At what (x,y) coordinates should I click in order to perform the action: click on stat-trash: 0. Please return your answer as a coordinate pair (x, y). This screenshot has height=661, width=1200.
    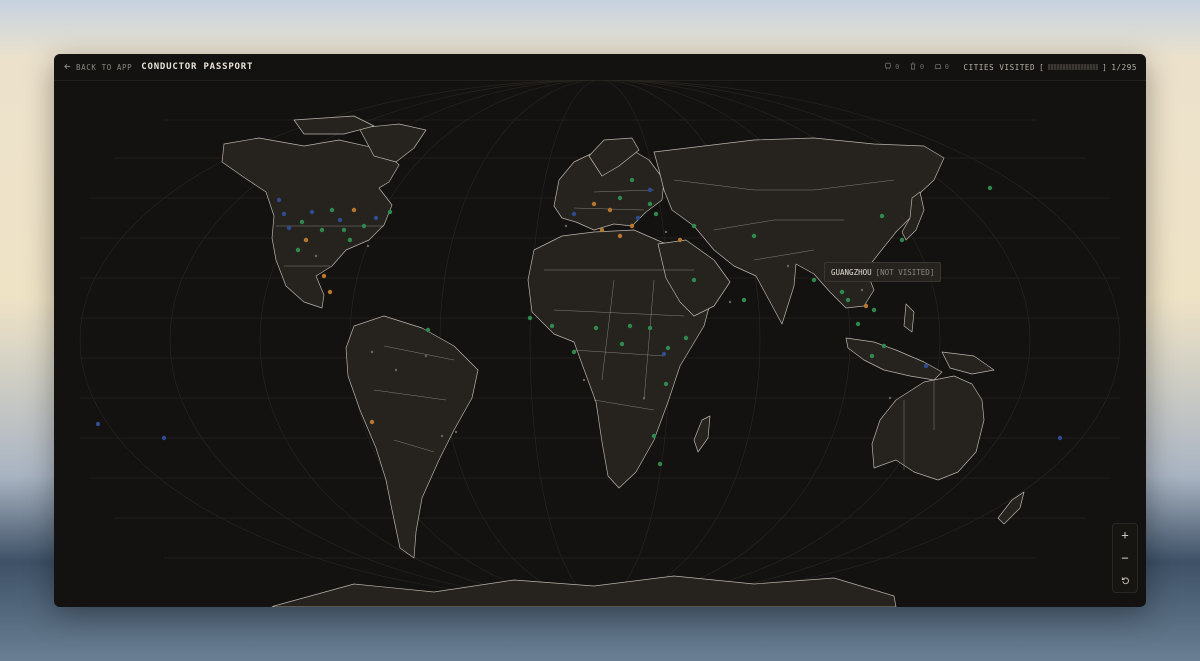
    Looking at the image, I should click on (917, 67).